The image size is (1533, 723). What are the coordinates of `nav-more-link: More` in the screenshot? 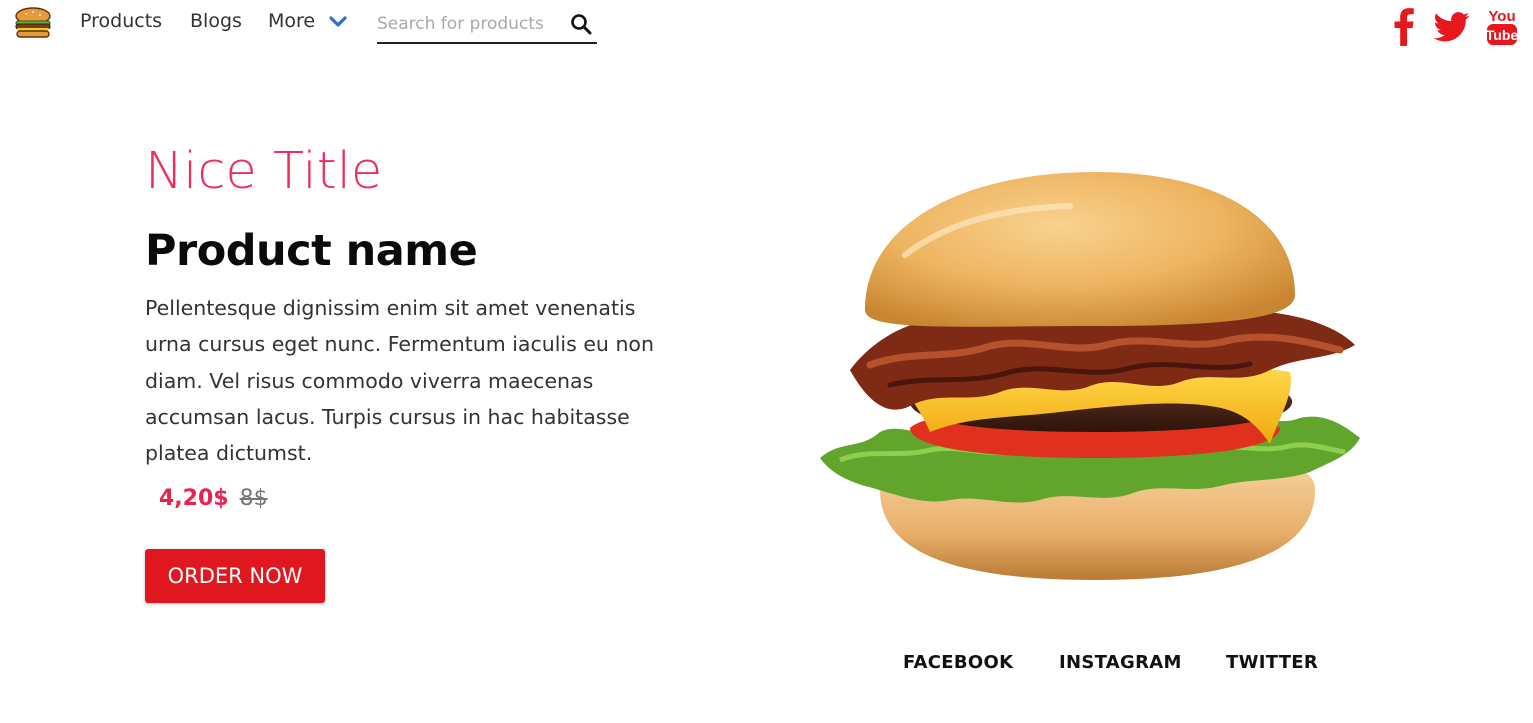 It's located at (291, 21).